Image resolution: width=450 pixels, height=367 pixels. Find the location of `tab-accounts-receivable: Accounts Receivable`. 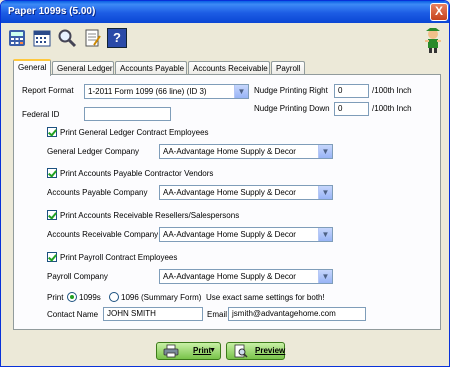

tab-accounts-receivable: Accounts Receivable is located at coordinates (229, 68).